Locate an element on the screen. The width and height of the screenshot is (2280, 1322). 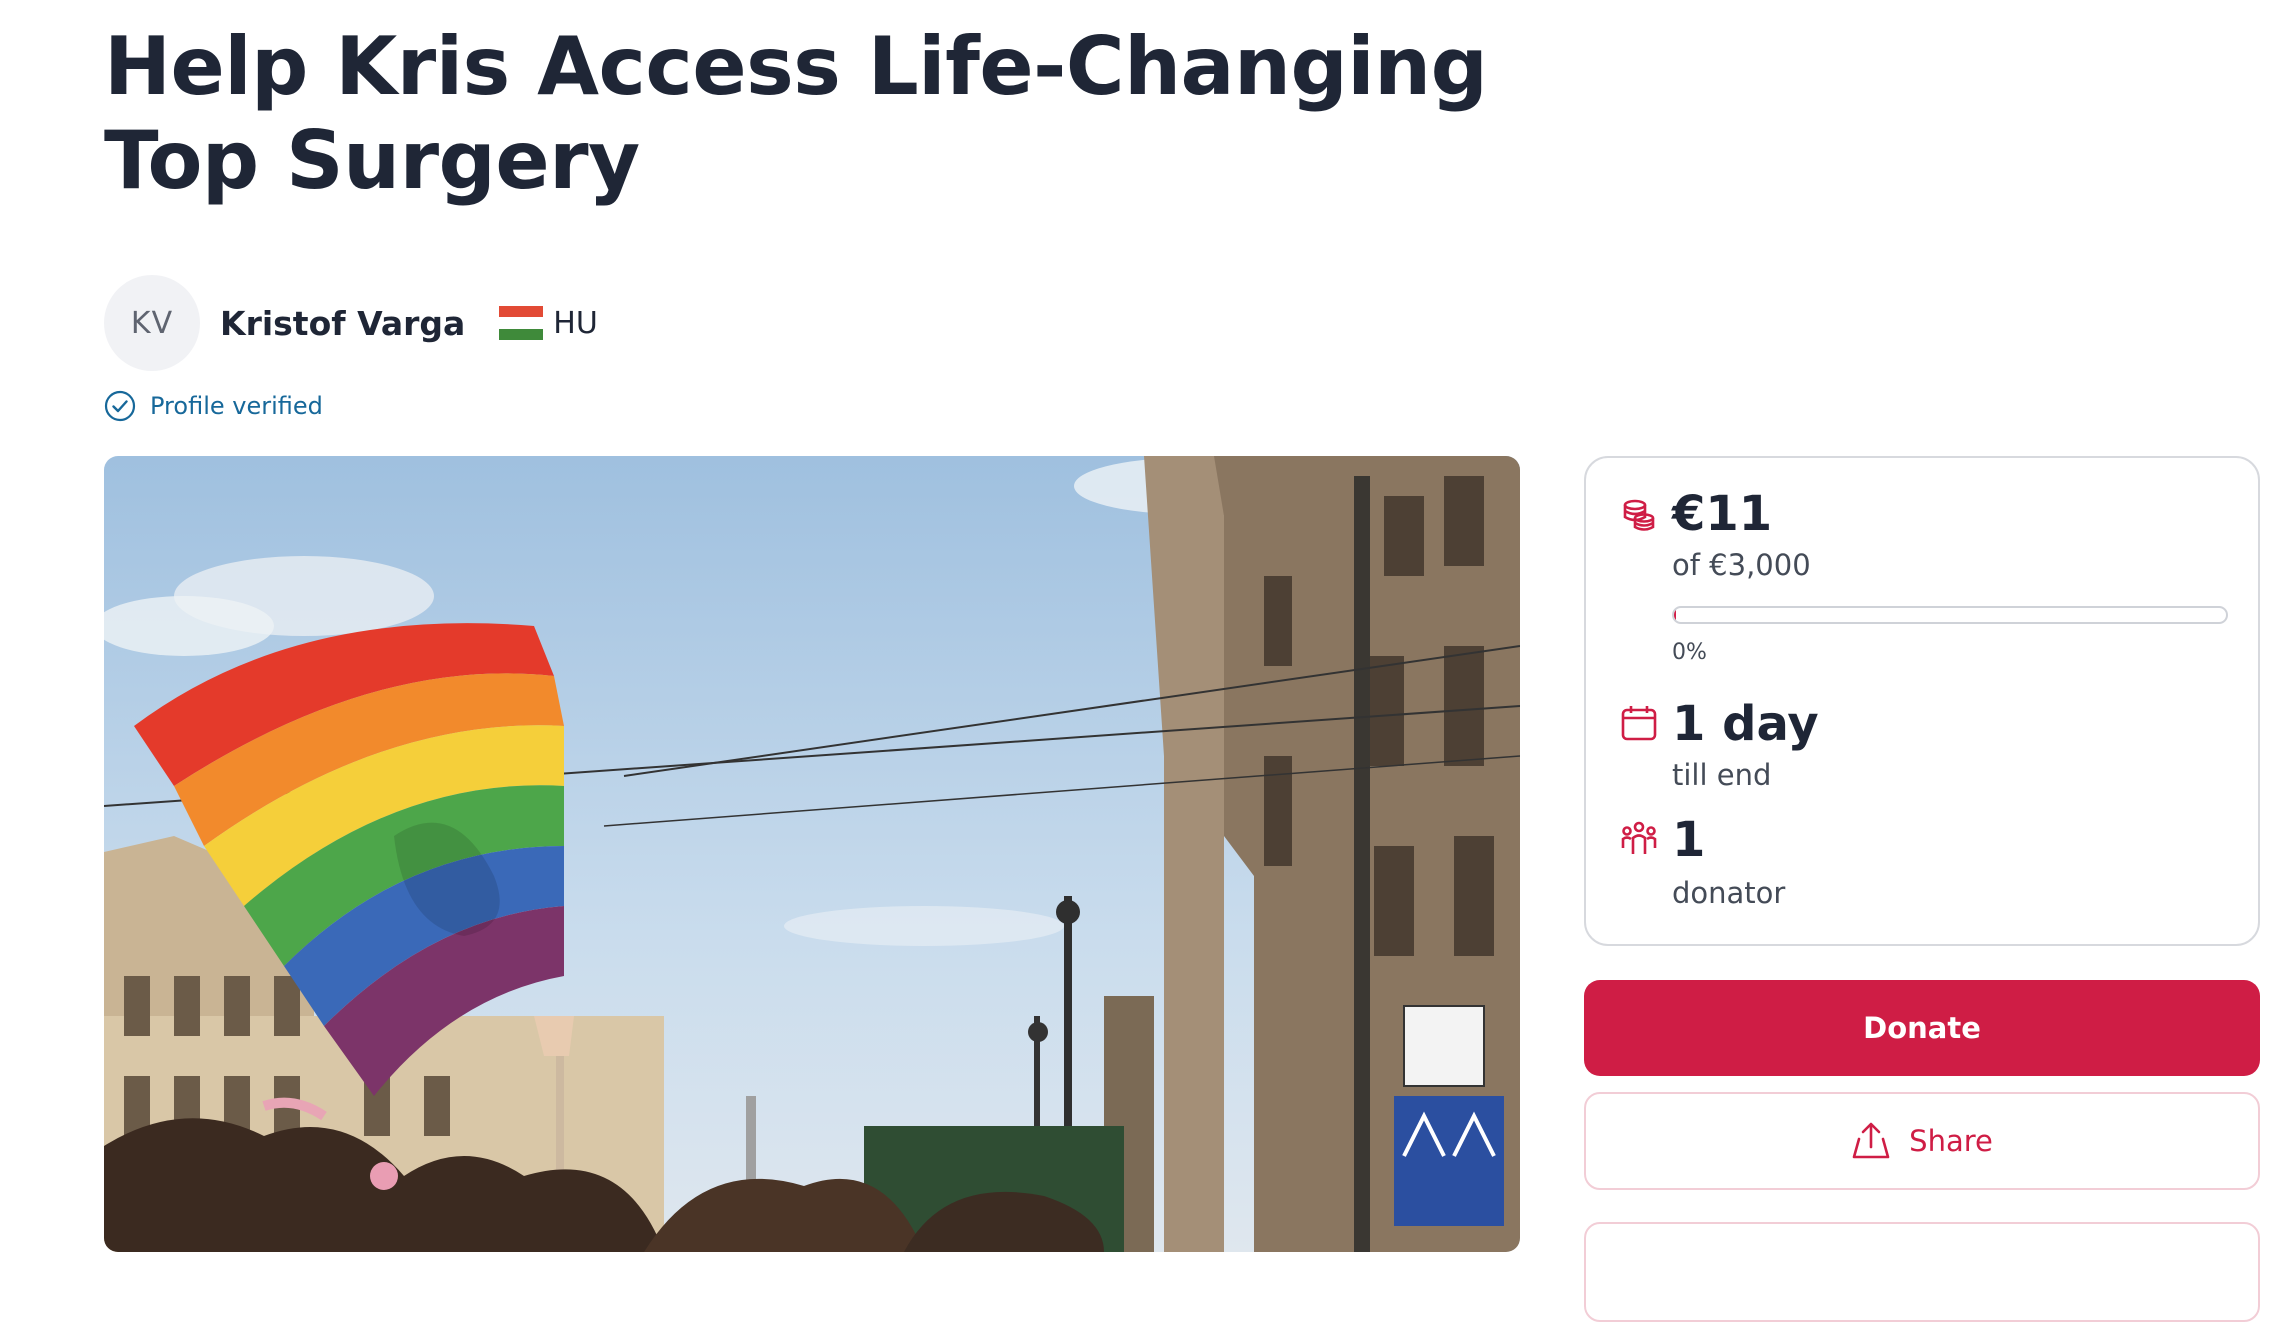
donate-button: Donate is located at coordinates (1922, 1028).